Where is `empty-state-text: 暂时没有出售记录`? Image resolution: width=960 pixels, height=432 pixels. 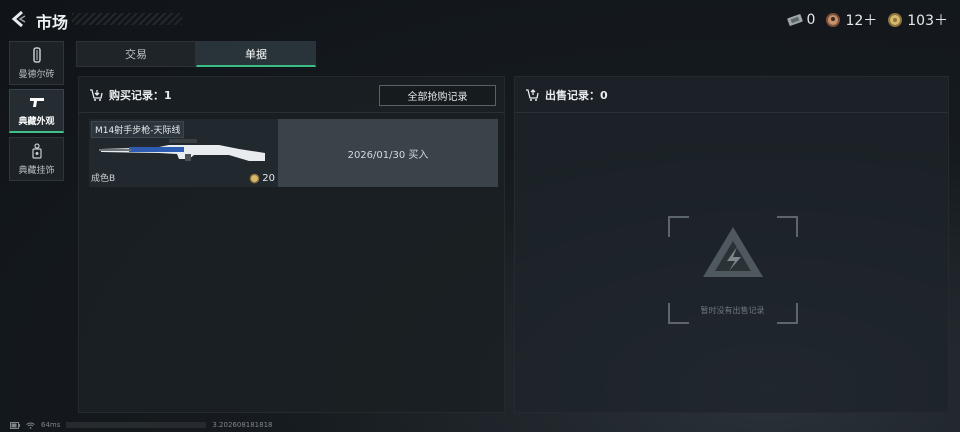 empty-state-text: 暂时没有出售记录 is located at coordinates (732, 310).